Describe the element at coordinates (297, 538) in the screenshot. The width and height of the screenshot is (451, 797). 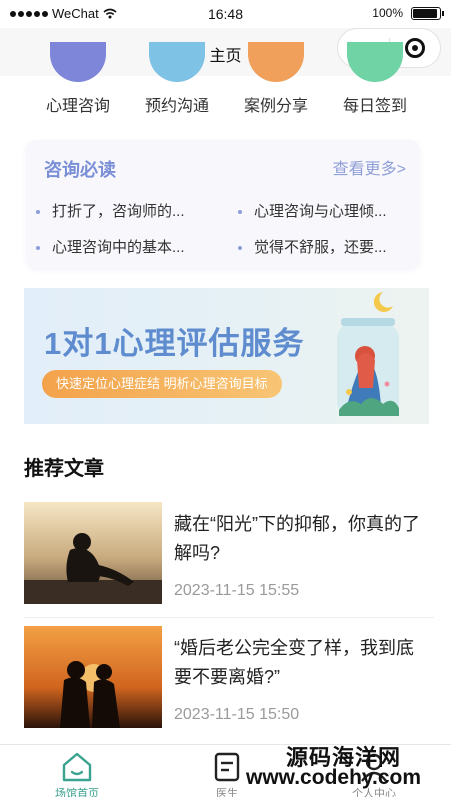
I see `article-title: 藏在“阳光”下的抑郁，你真的了解吗?` at that location.